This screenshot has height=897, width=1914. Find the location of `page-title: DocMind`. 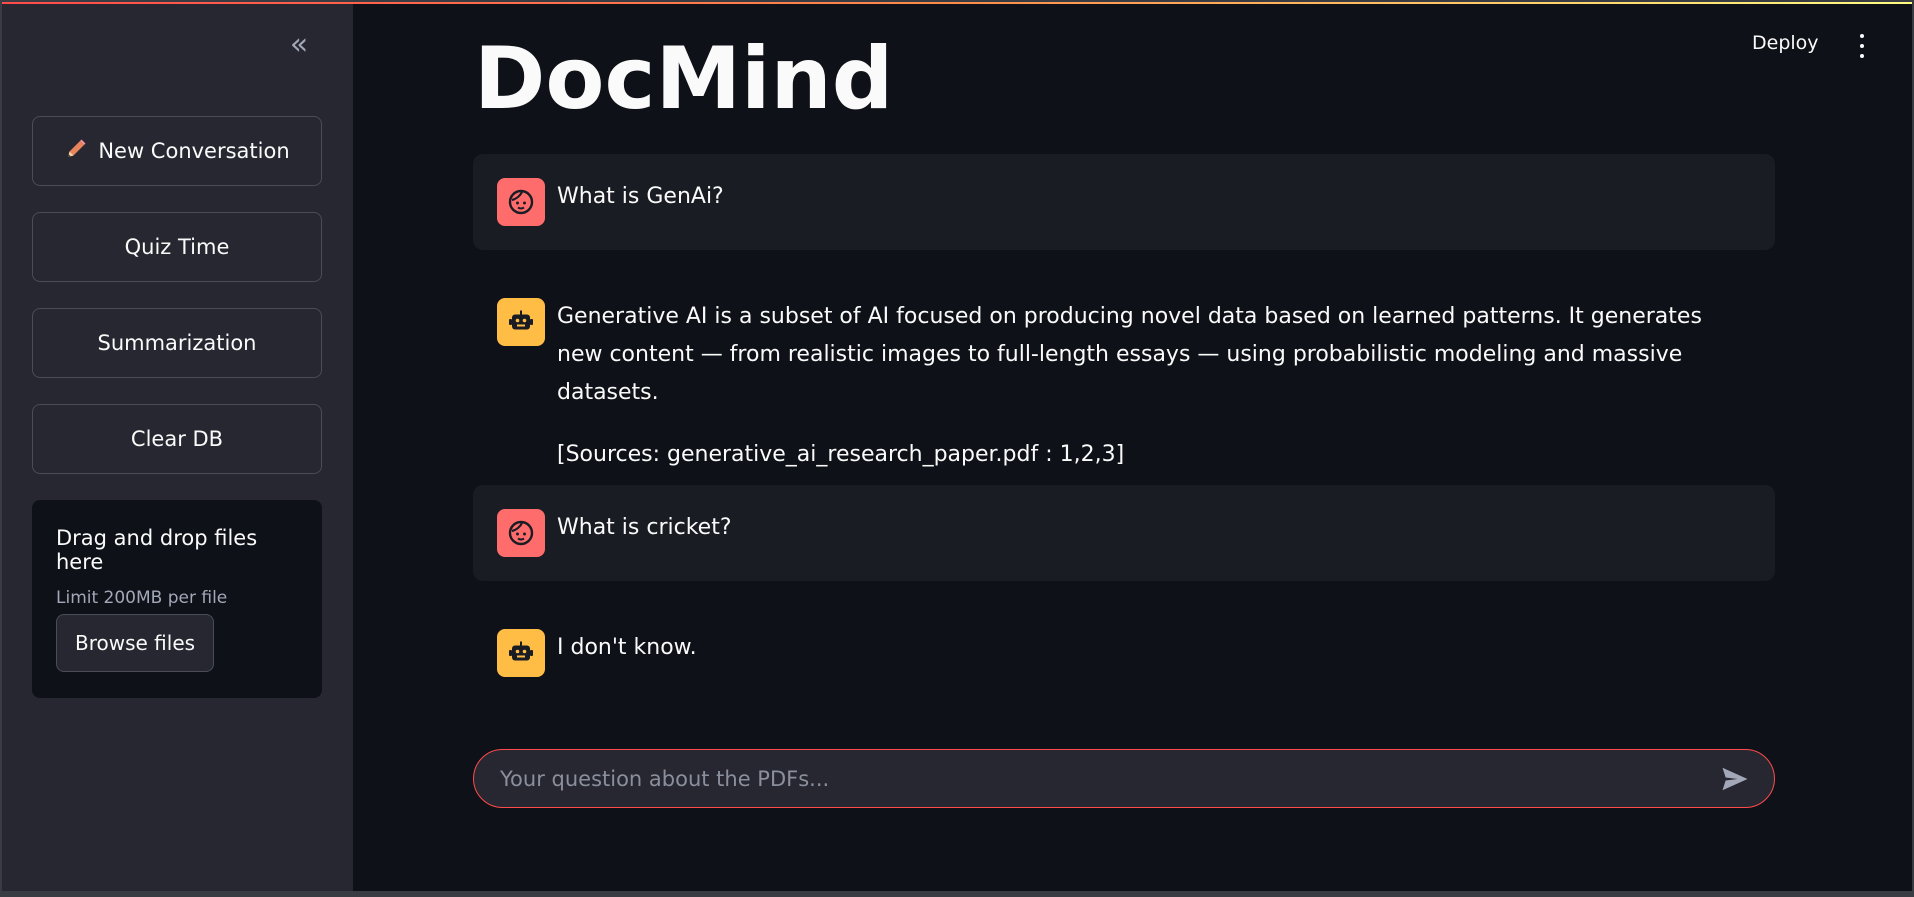

page-title: DocMind is located at coordinates (874, 70).